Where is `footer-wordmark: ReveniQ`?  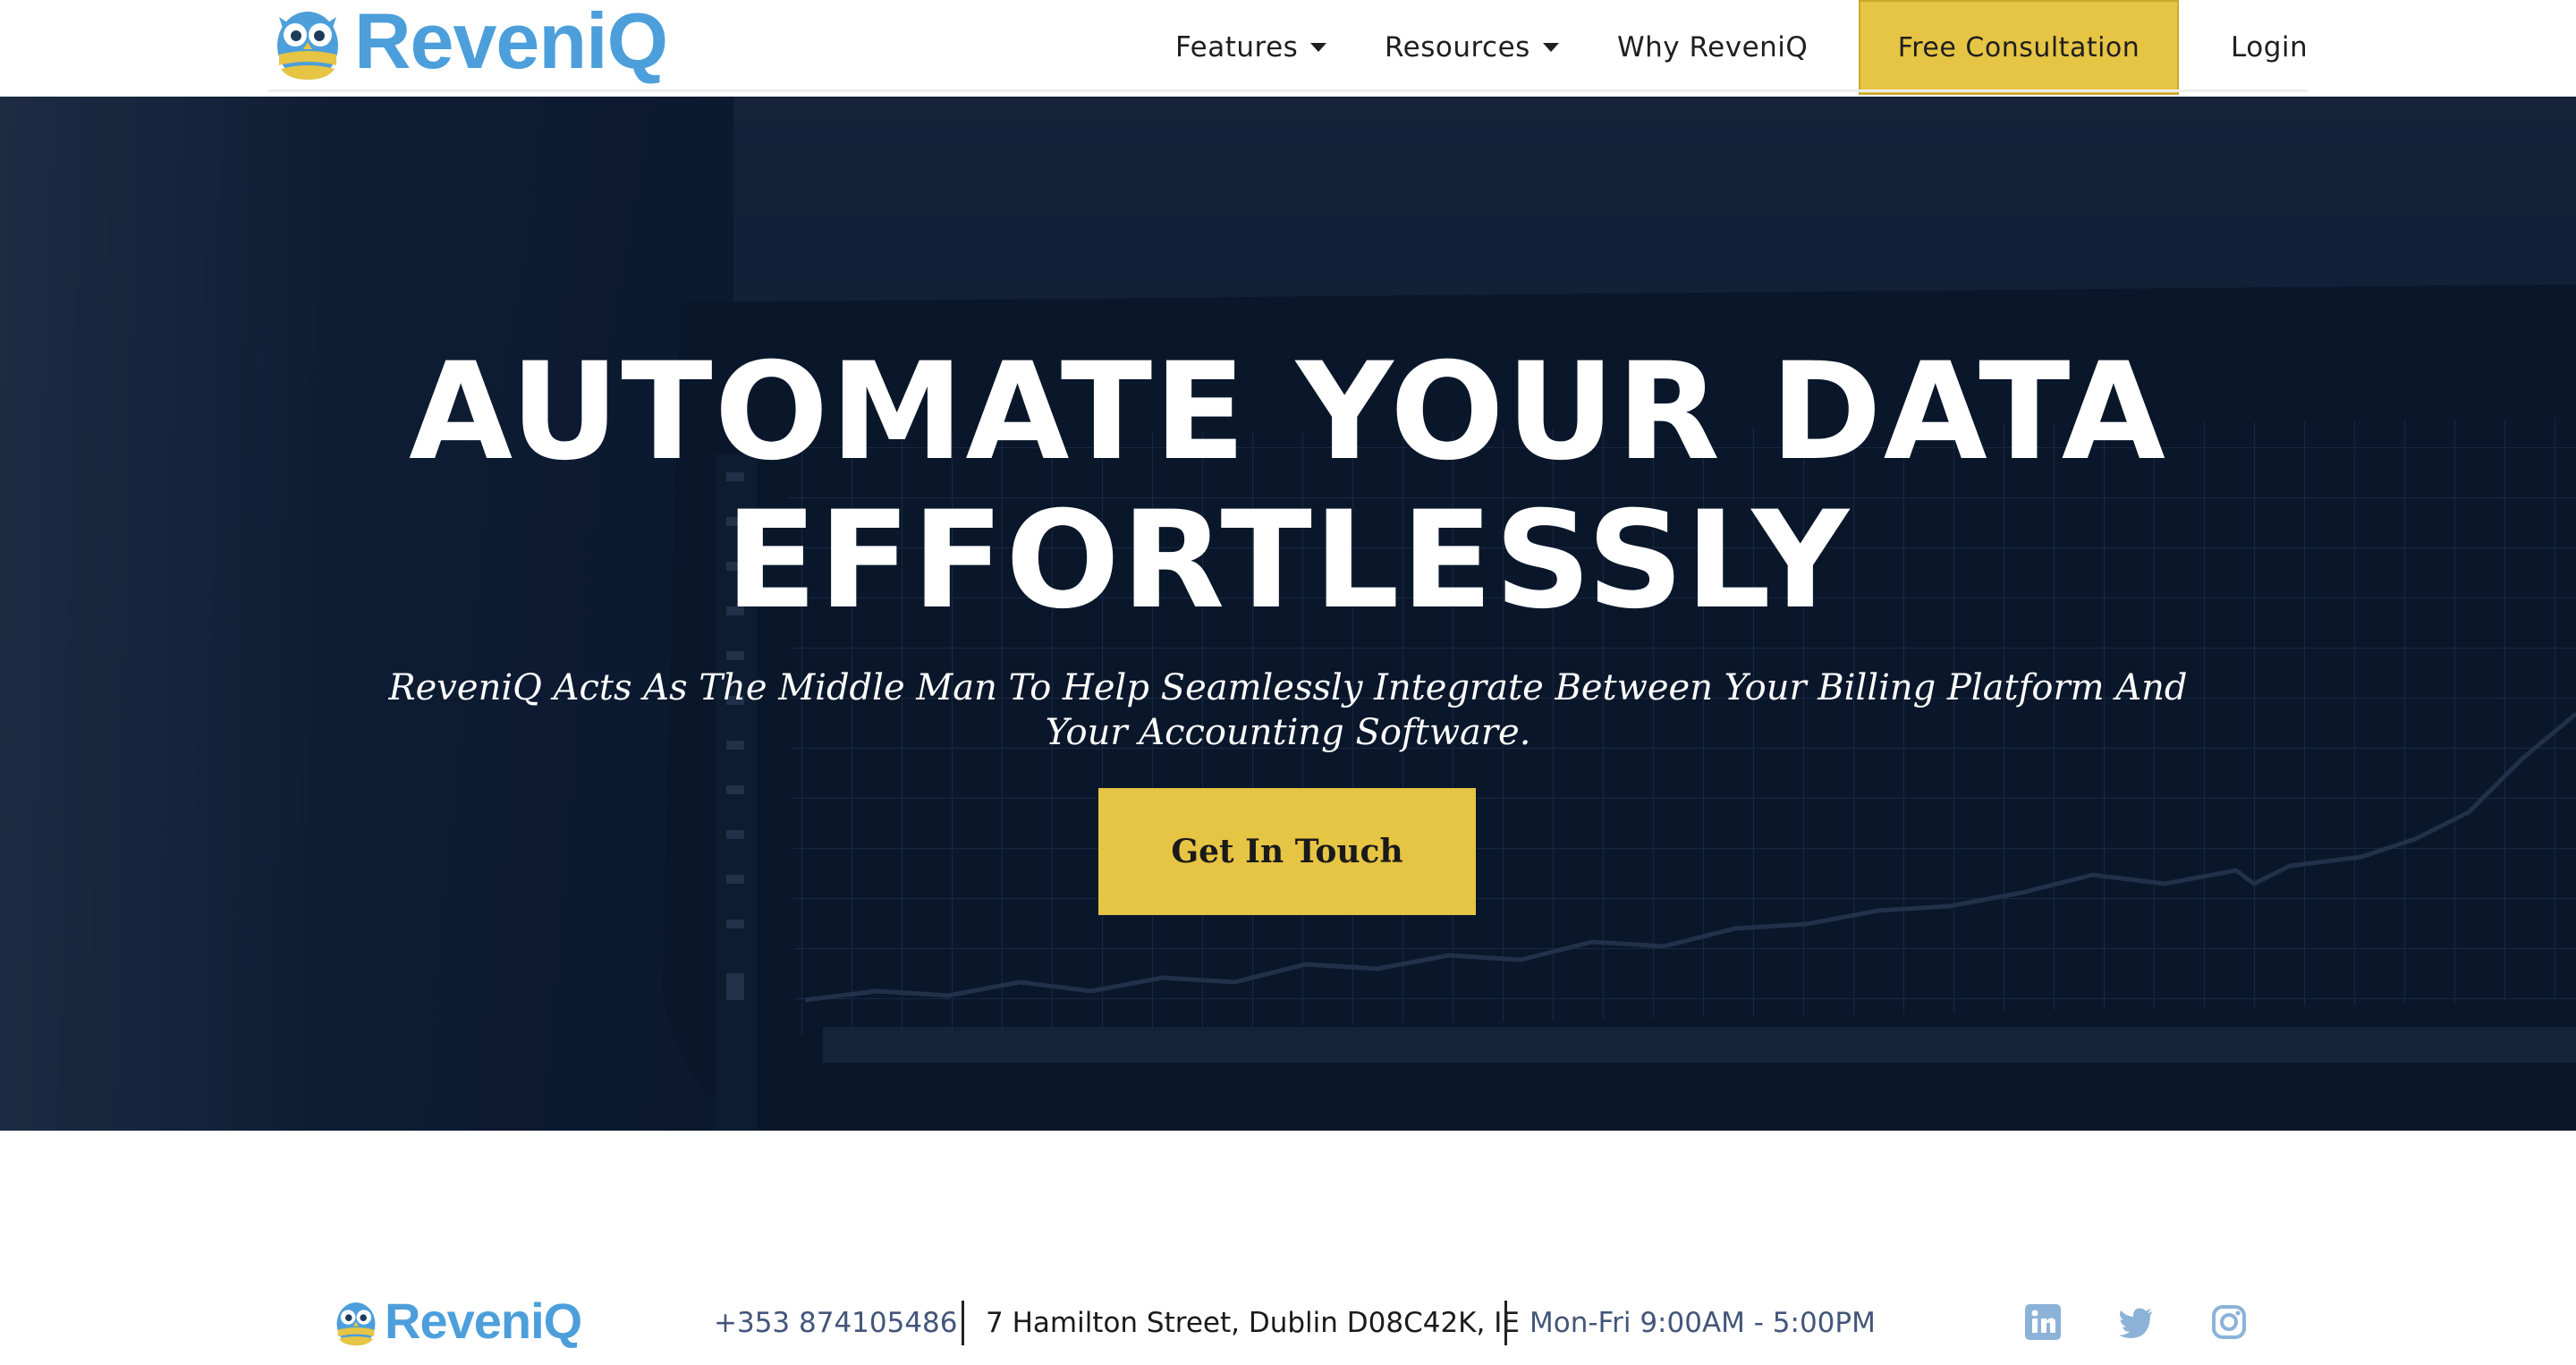 footer-wordmark: ReveniQ is located at coordinates (483, 1321).